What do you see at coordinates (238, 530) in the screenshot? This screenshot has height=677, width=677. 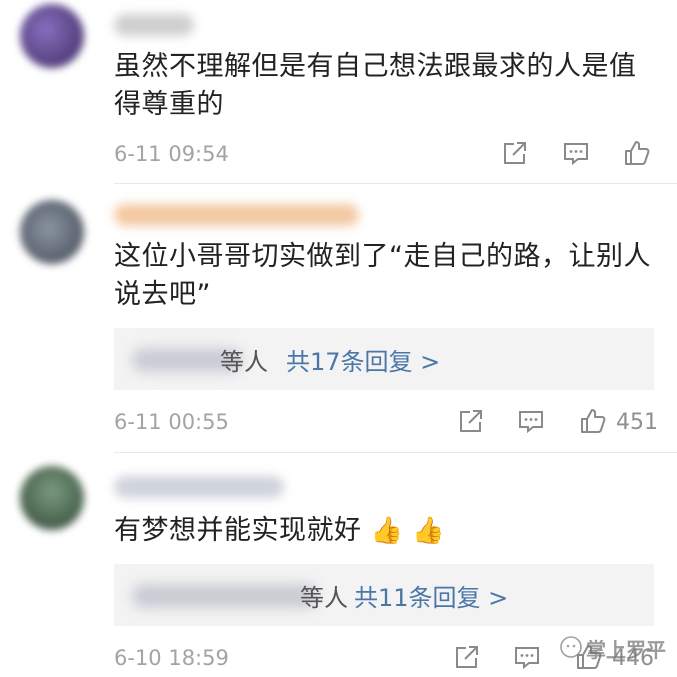 I see `comment-text-body: 有梦想并能实现就好` at bounding box center [238, 530].